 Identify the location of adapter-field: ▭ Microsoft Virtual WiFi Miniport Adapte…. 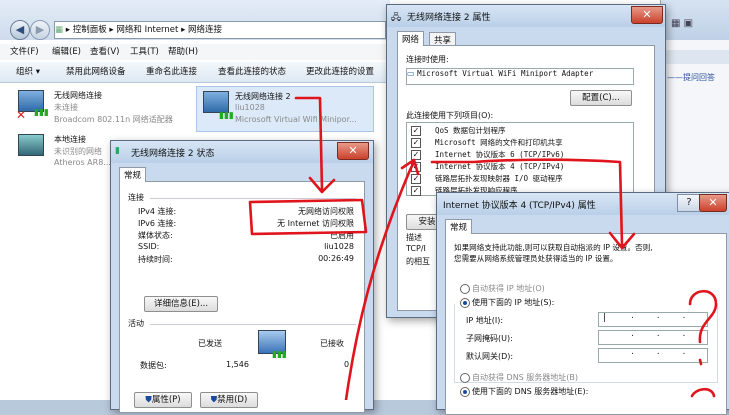
(520, 76).